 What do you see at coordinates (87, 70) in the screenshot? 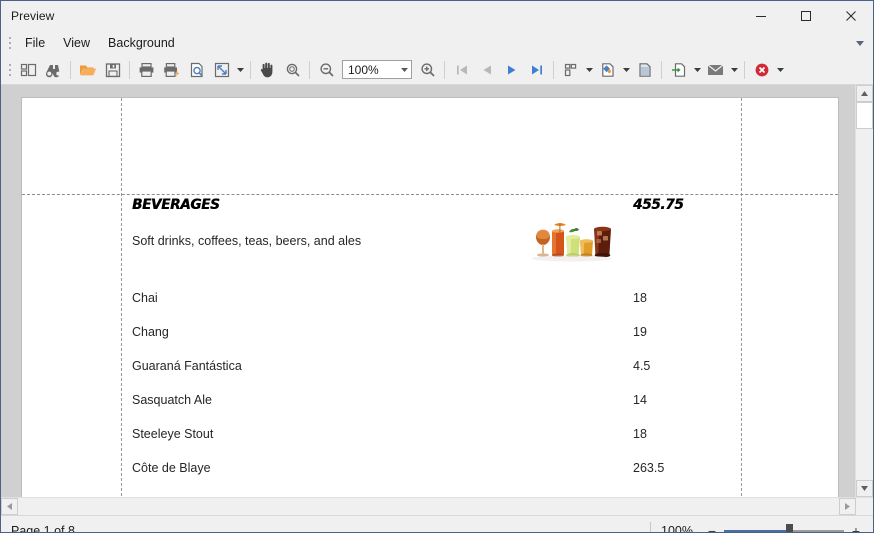
I see `open-button` at bounding box center [87, 70].